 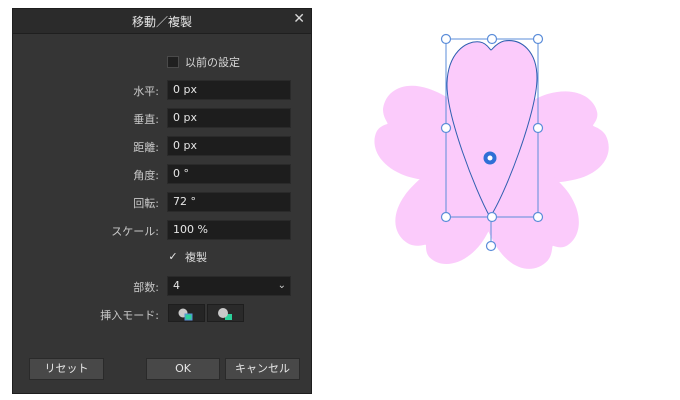 I want to click on rotation-row: 回転: 72 °, so click(x=162, y=202).